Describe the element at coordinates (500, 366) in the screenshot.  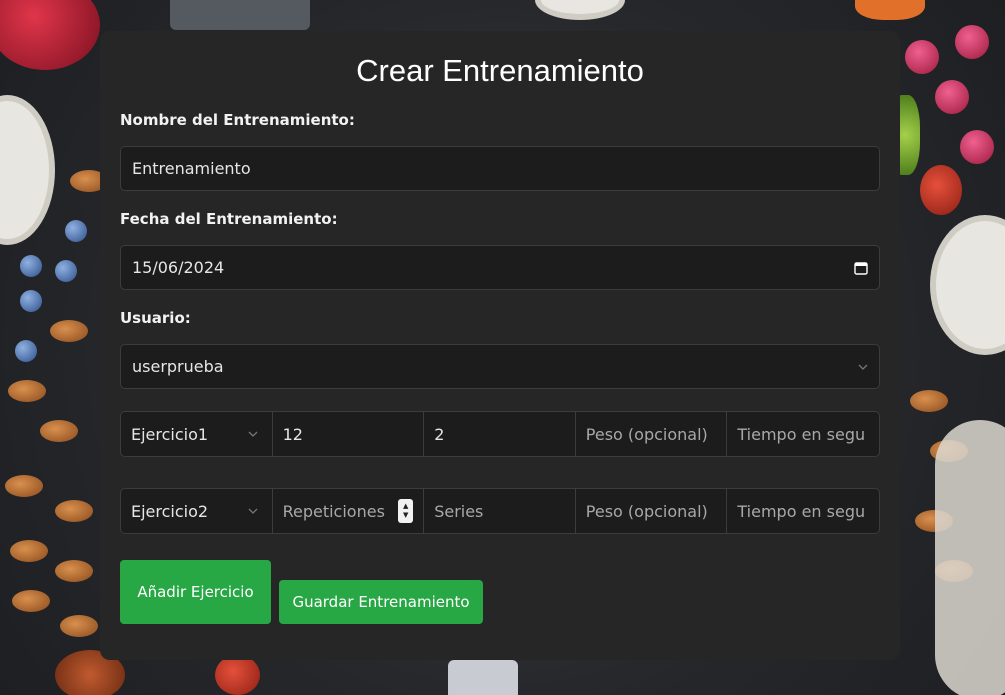
I see `user-select: userprueba` at that location.